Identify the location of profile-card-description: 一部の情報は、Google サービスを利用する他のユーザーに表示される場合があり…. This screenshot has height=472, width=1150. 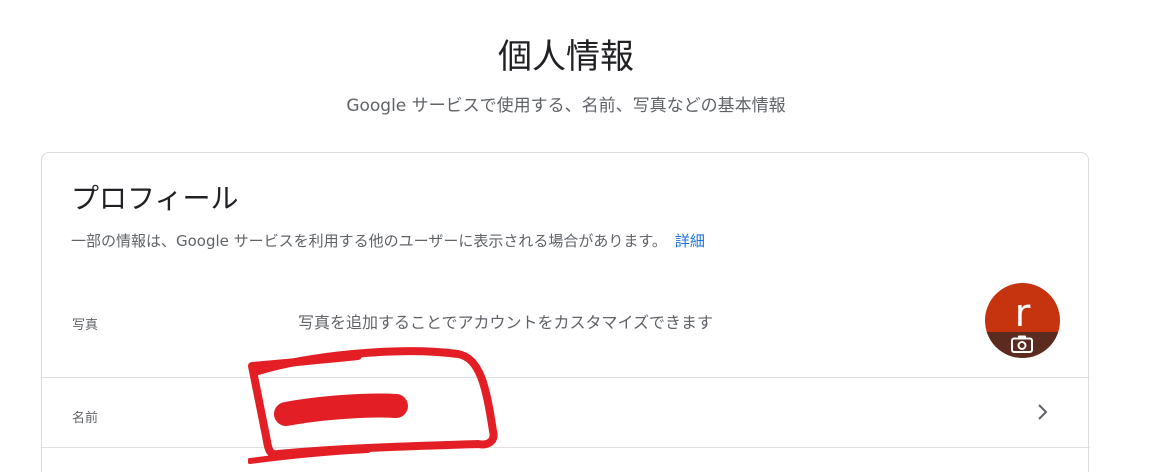
(388, 241).